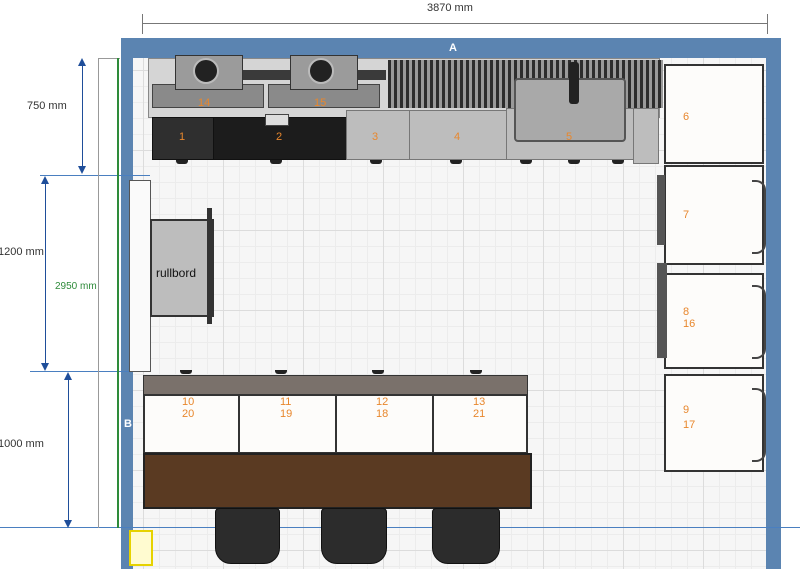 The height and width of the screenshot is (569, 800). I want to click on dim-1000-label: 1000 mm, so click(22, 444).